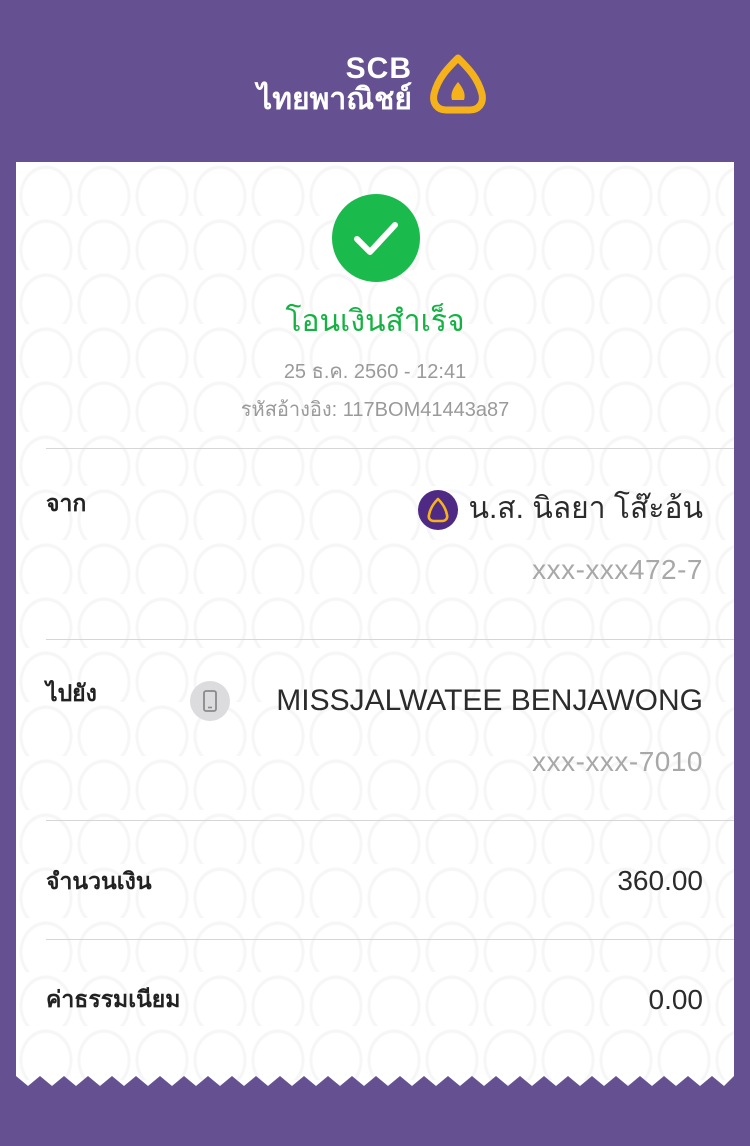 Image resolution: width=750 pixels, height=1146 pixels. What do you see at coordinates (376, 238) in the screenshot?
I see `success-check-icon` at bounding box center [376, 238].